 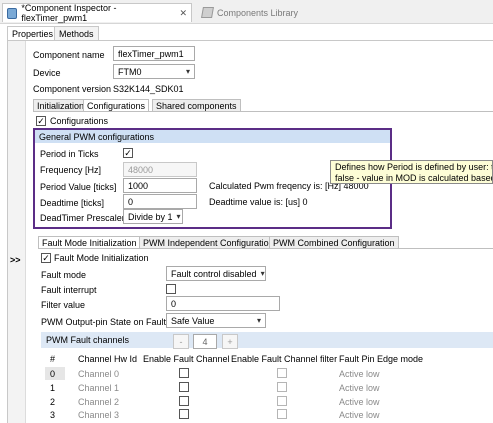 I want to click on period-in-ticks-label: Period in Ticks, so click(x=69, y=154).